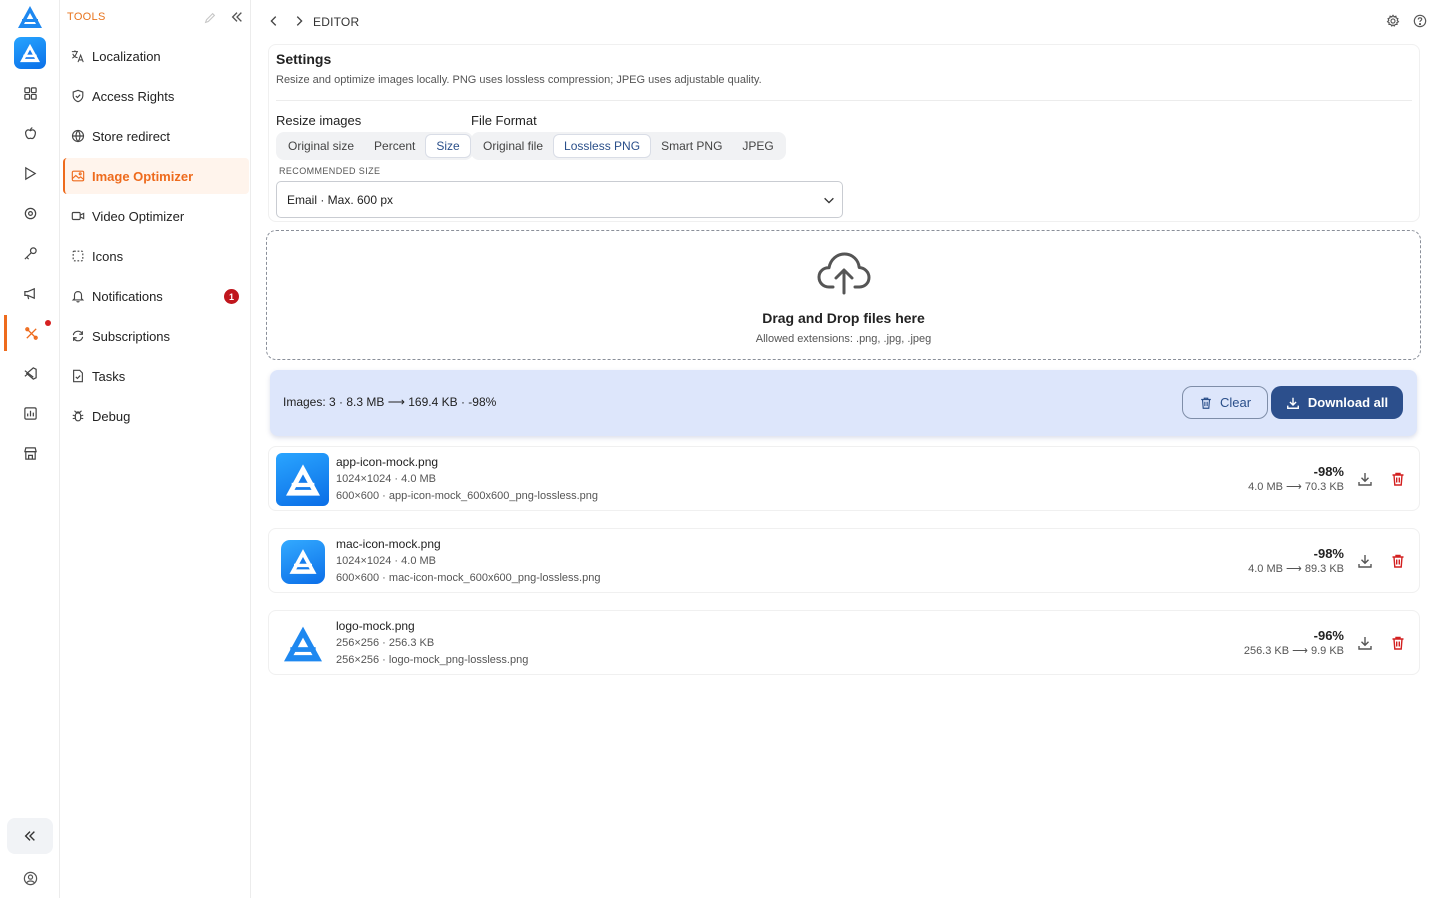 The image size is (1440, 898). Describe the element at coordinates (1206, 403) in the screenshot. I see `trash-icon` at that location.